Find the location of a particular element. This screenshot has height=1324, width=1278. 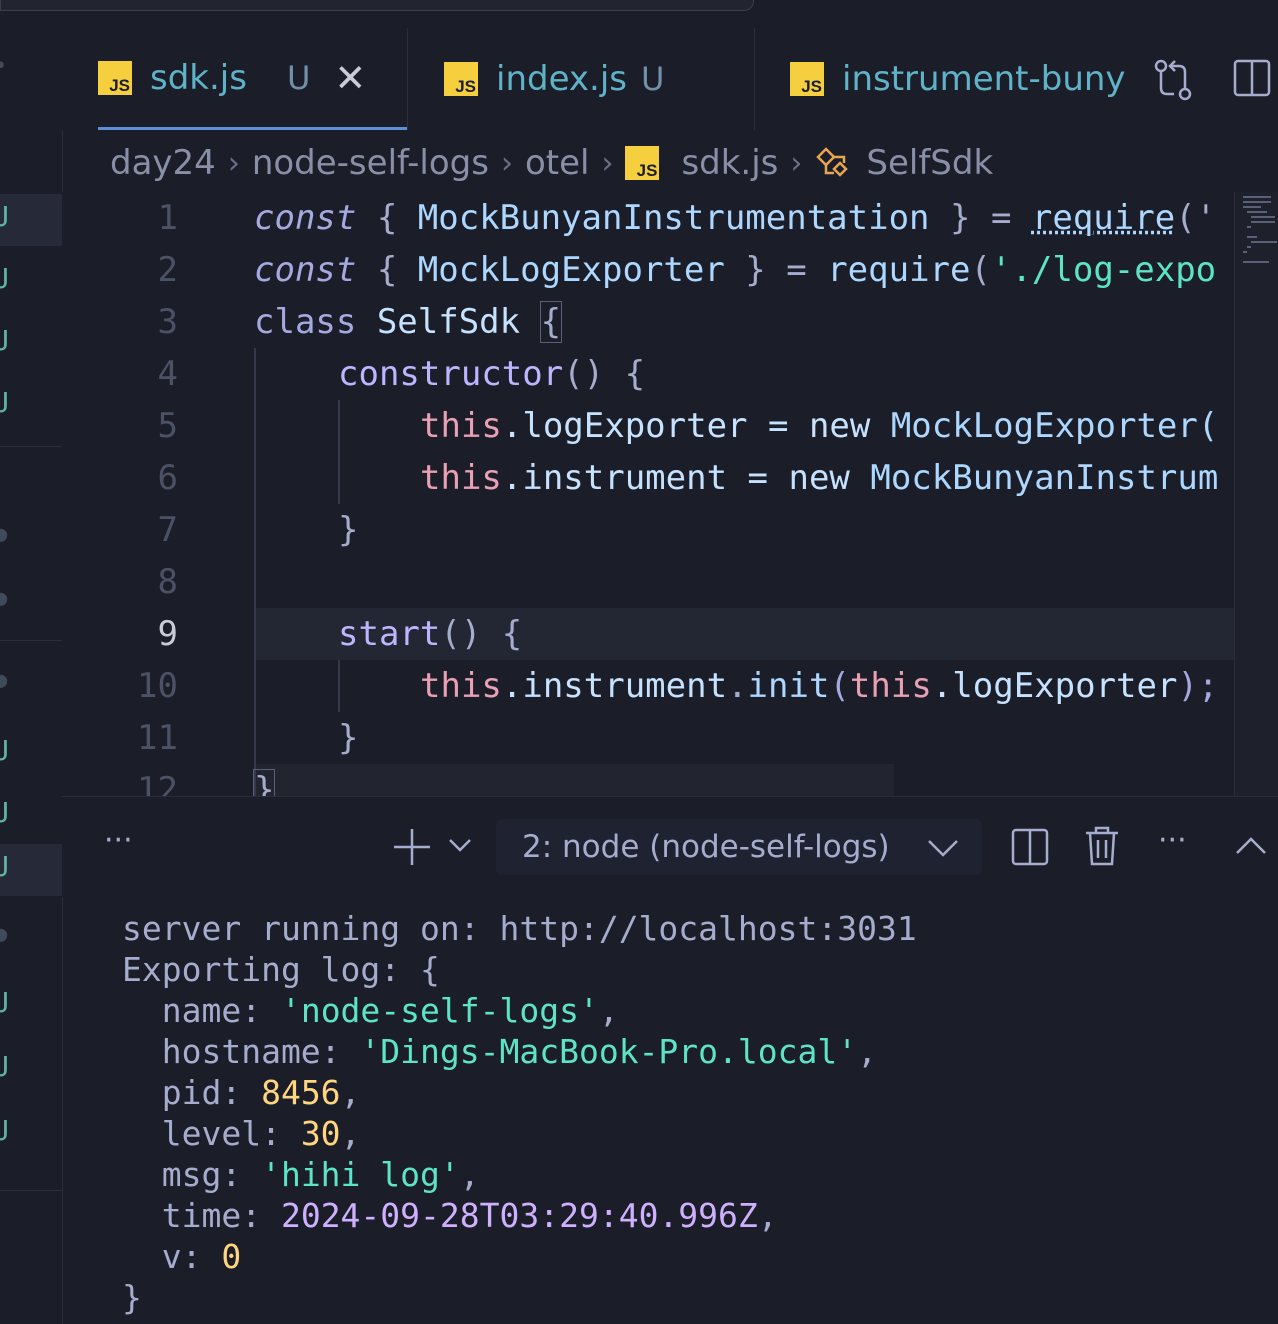

class-symbol-icon is located at coordinates (832, 162).